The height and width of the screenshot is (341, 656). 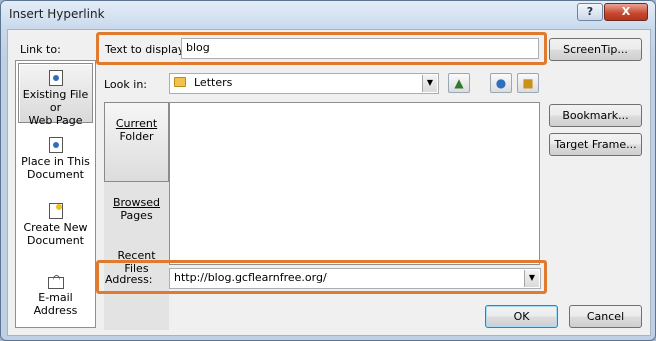 I want to click on address-input: http://blog.gcflearnfree.org/ ▼, so click(x=355, y=278).